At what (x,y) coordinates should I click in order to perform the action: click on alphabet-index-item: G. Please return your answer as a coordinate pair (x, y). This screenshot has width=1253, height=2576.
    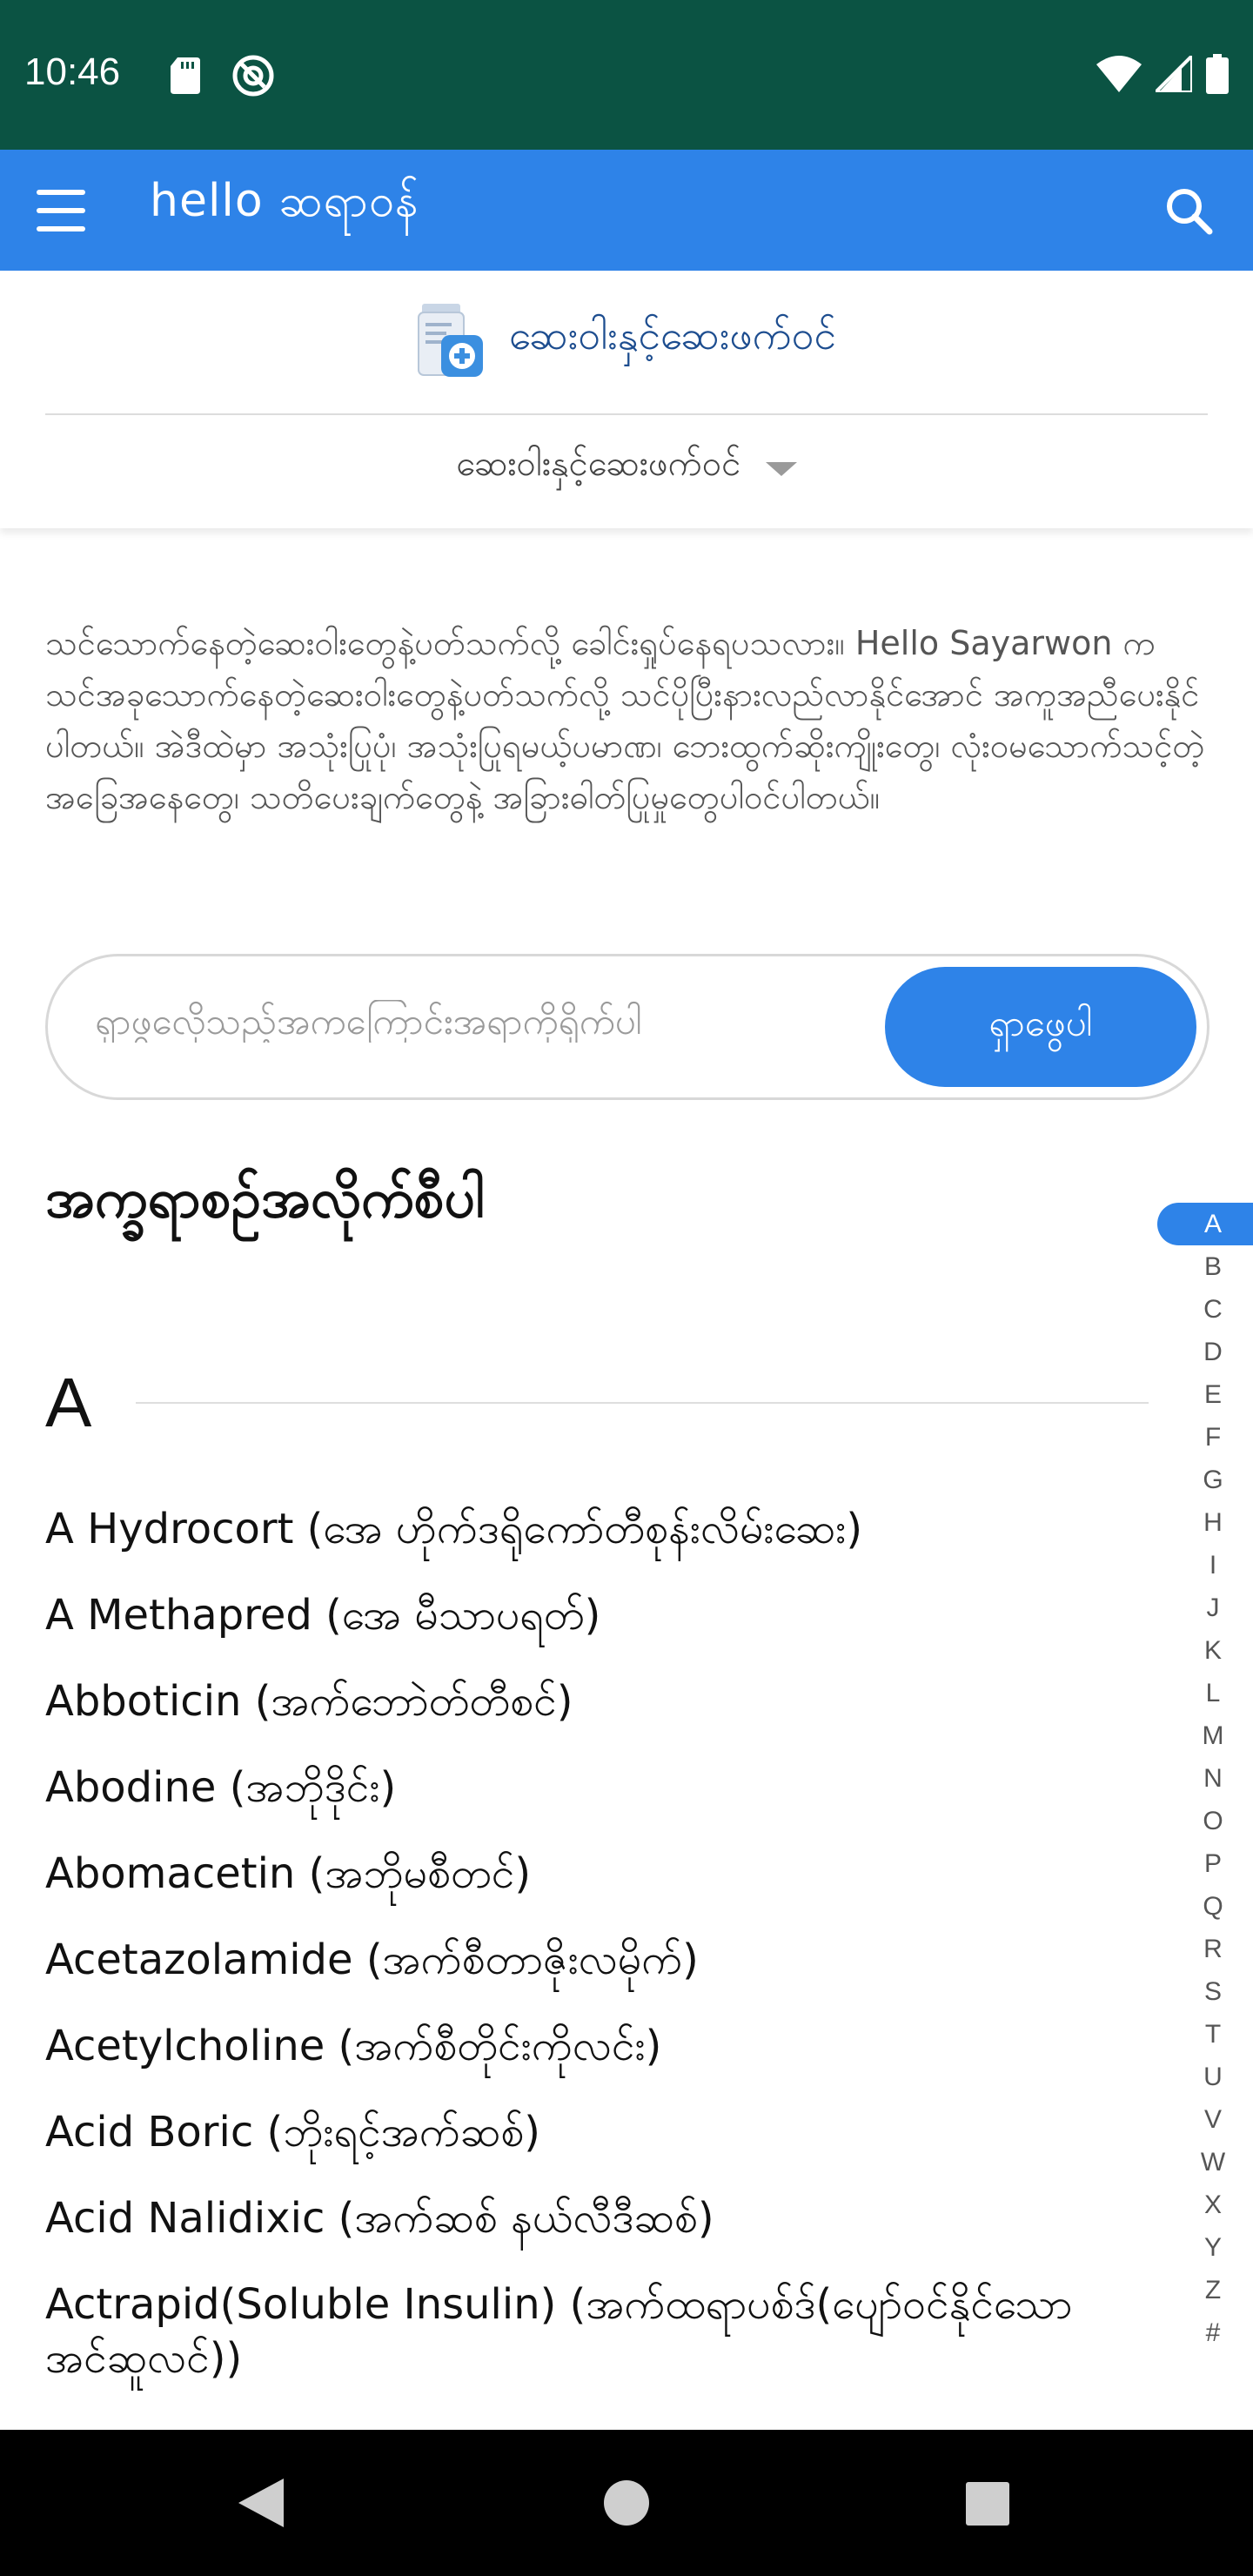
    Looking at the image, I should click on (1205, 1480).